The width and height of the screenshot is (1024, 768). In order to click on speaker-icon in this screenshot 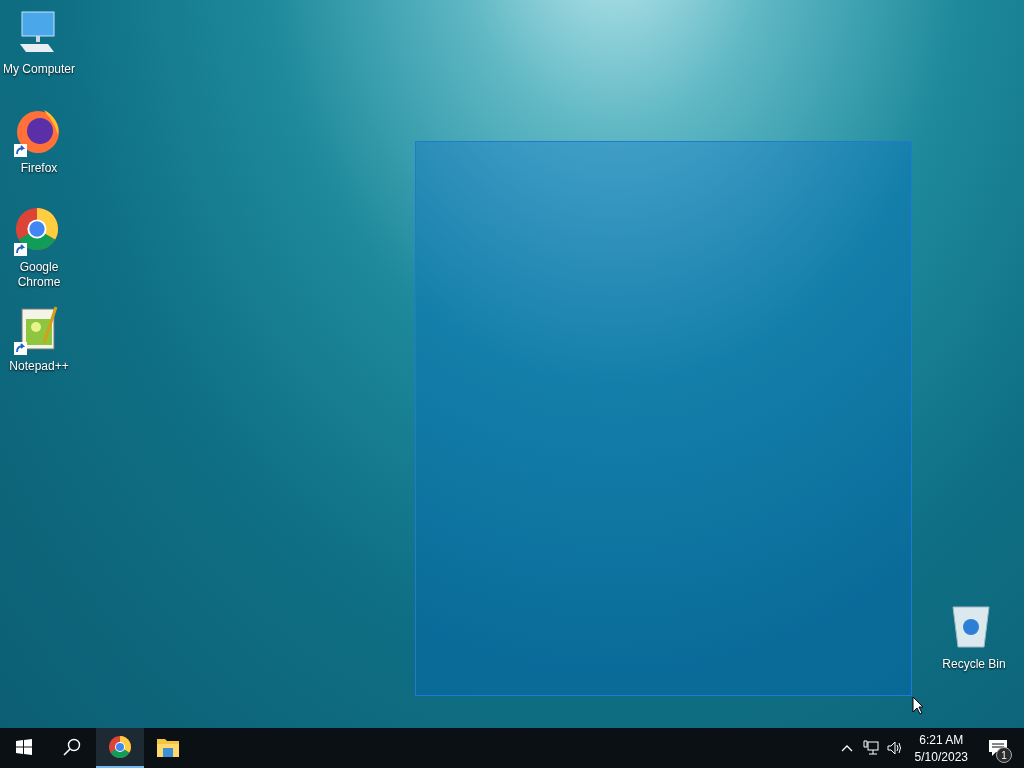, I will do `click(894, 748)`.